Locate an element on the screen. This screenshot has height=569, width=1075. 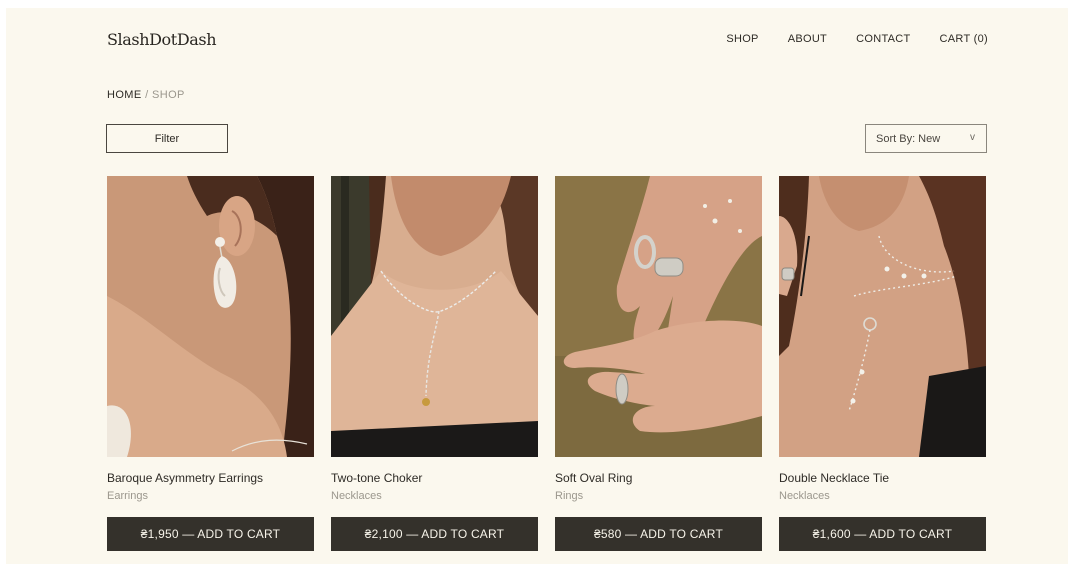
product-category: Rings is located at coordinates (569, 496).